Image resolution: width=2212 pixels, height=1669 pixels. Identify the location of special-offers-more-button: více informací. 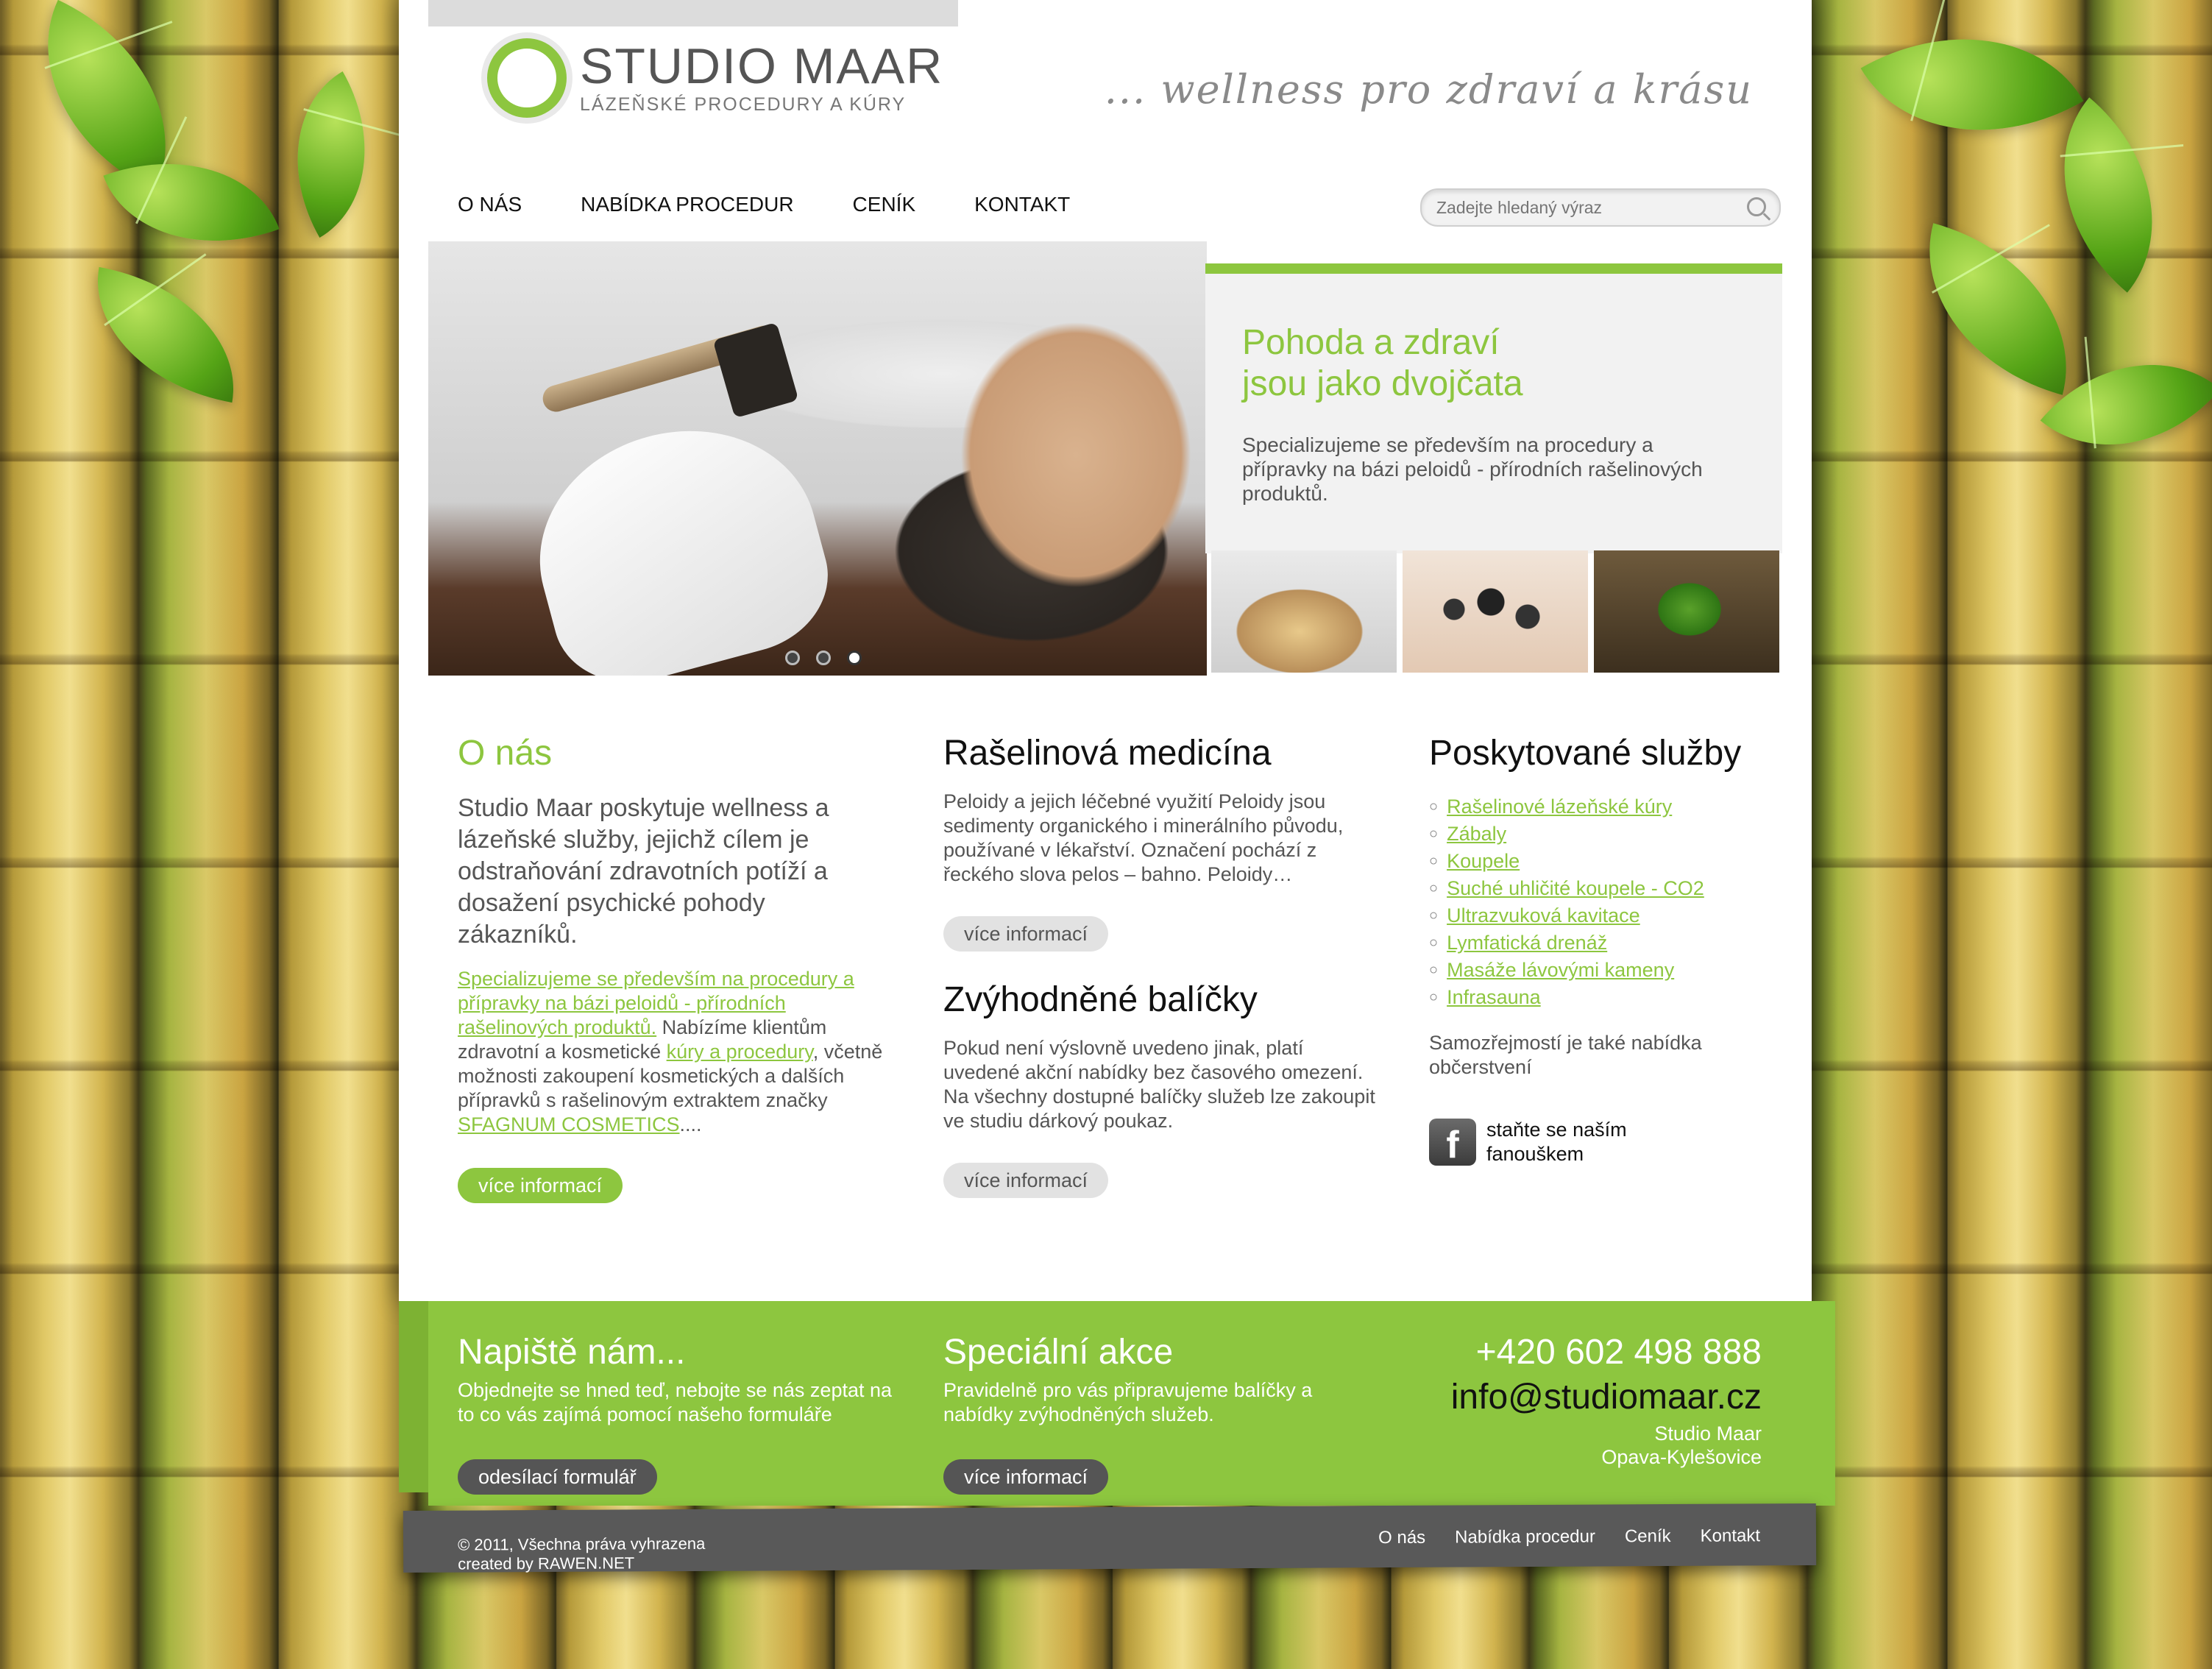
(1026, 1477).